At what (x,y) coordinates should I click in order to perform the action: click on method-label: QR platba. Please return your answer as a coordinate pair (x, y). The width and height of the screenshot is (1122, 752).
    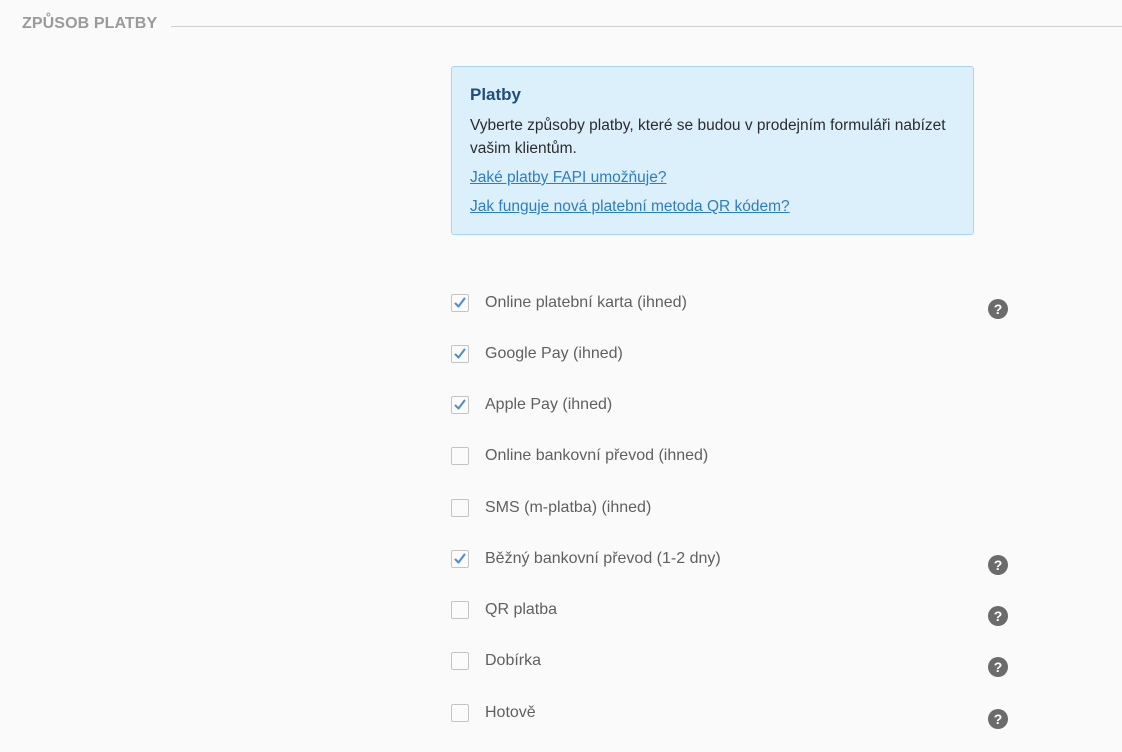
    Looking at the image, I should click on (521, 609).